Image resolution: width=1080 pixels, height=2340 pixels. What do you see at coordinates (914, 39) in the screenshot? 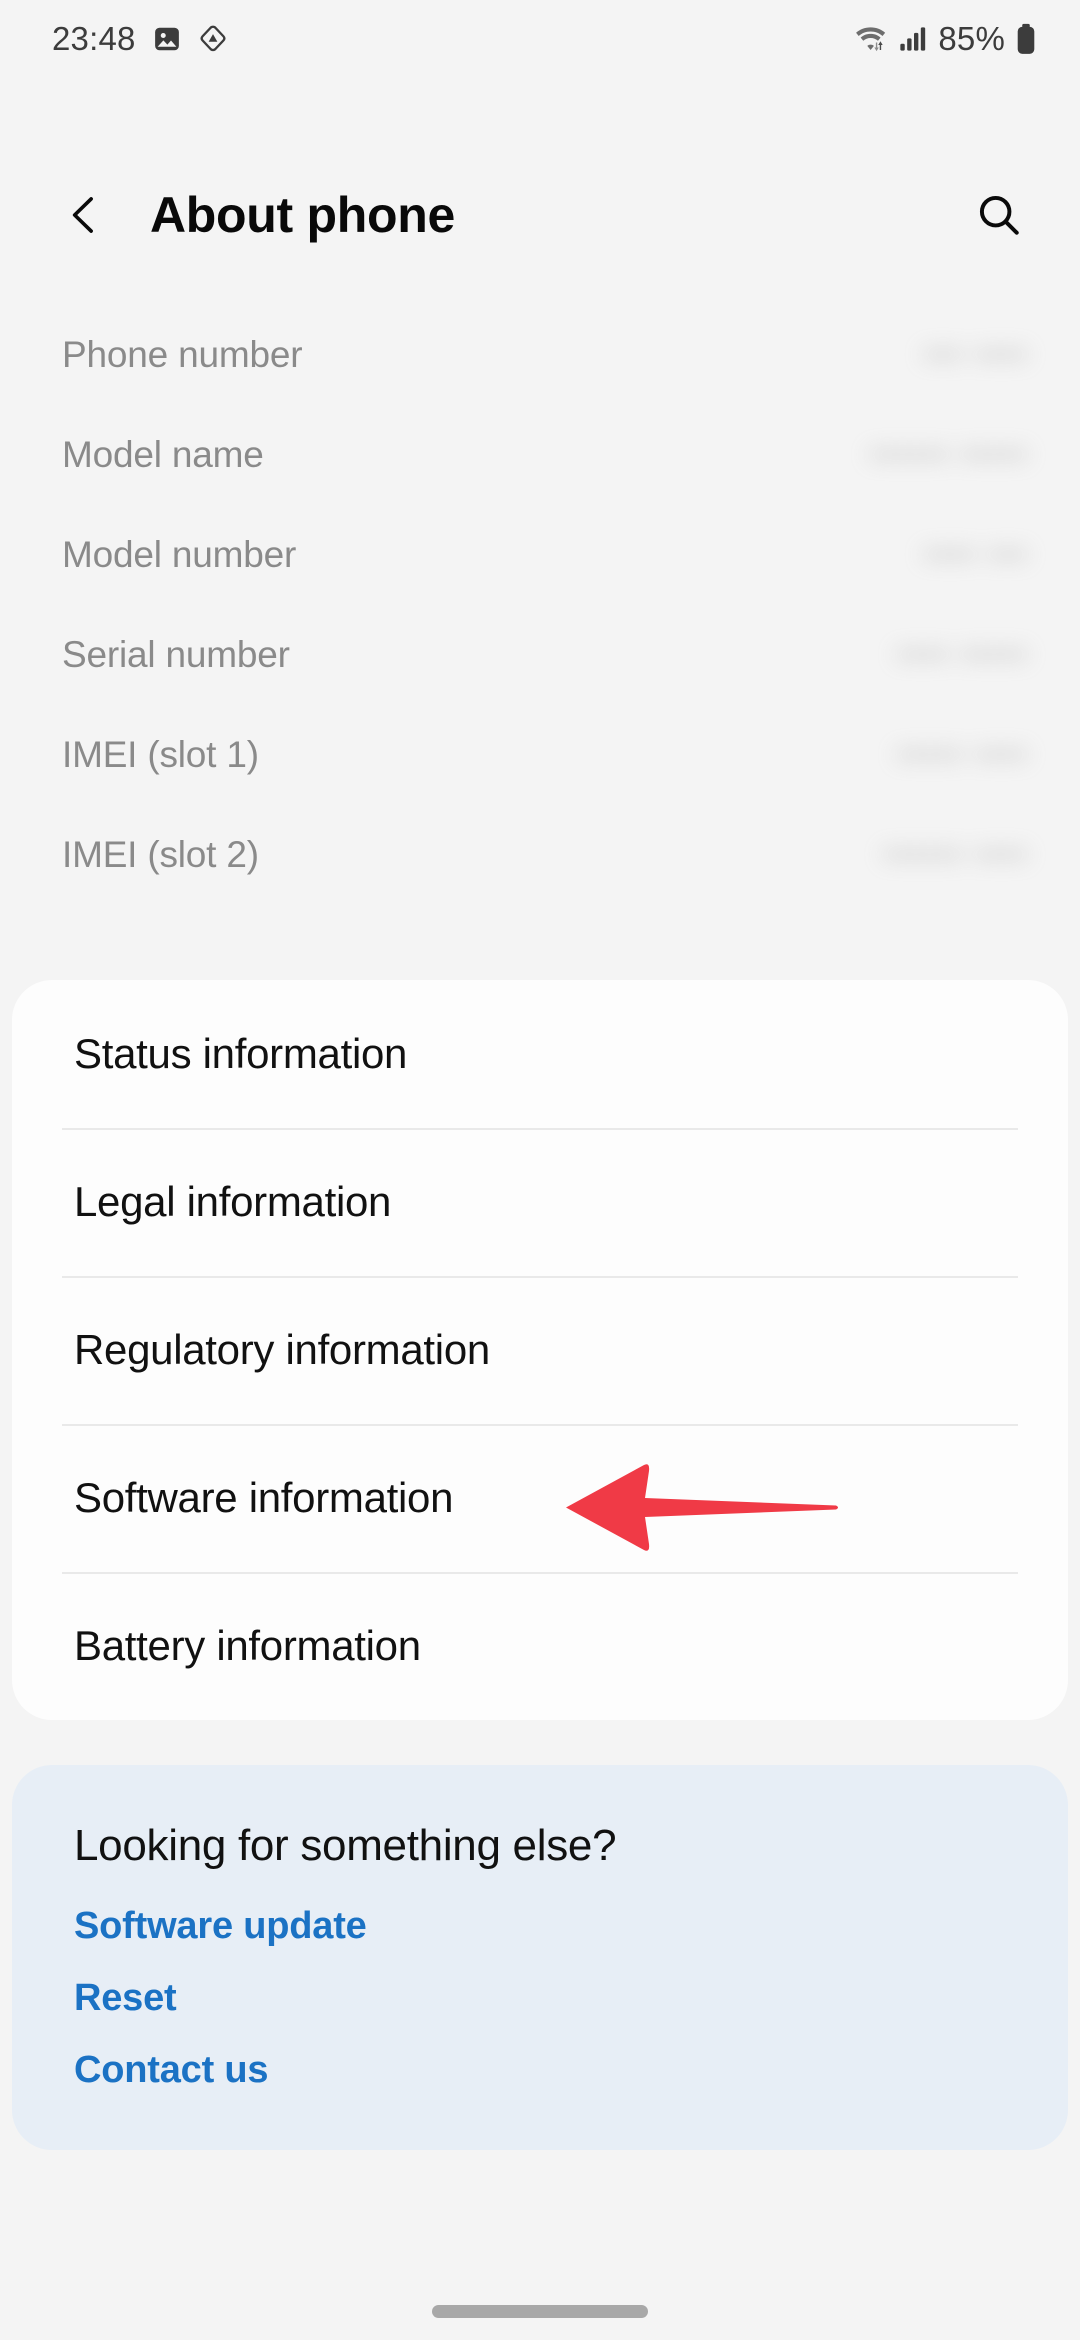
I see `cellular-signal-icon` at bounding box center [914, 39].